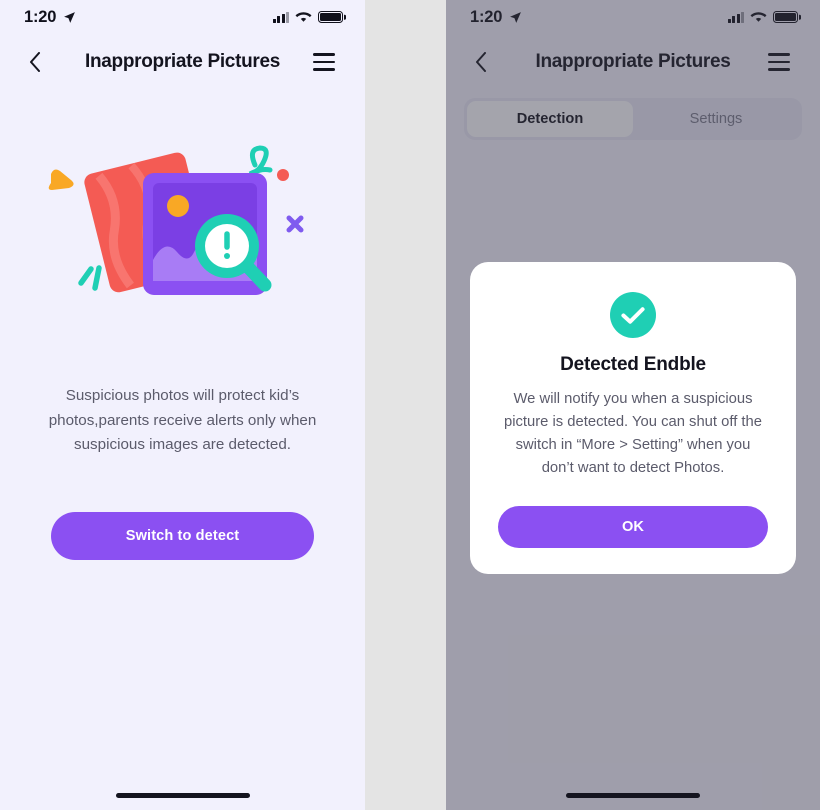  What do you see at coordinates (182, 17) in the screenshot?
I see `status-bar: 1:20` at bounding box center [182, 17].